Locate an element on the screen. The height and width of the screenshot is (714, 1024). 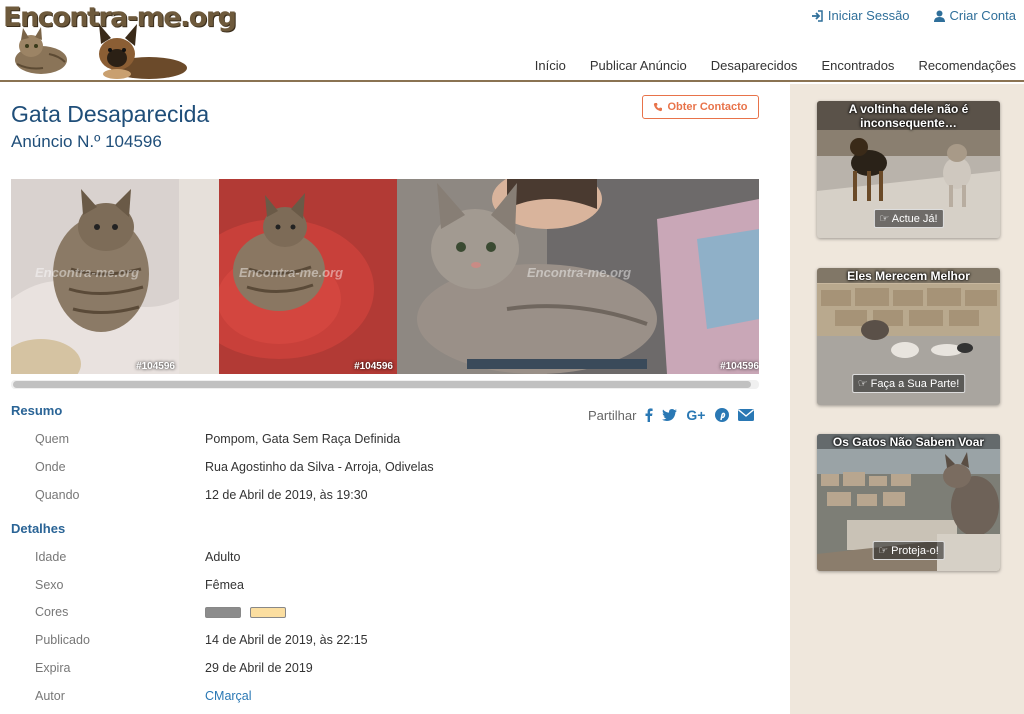
promo-card-cta: ☞ Proteja-o! is located at coordinates (908, 550).